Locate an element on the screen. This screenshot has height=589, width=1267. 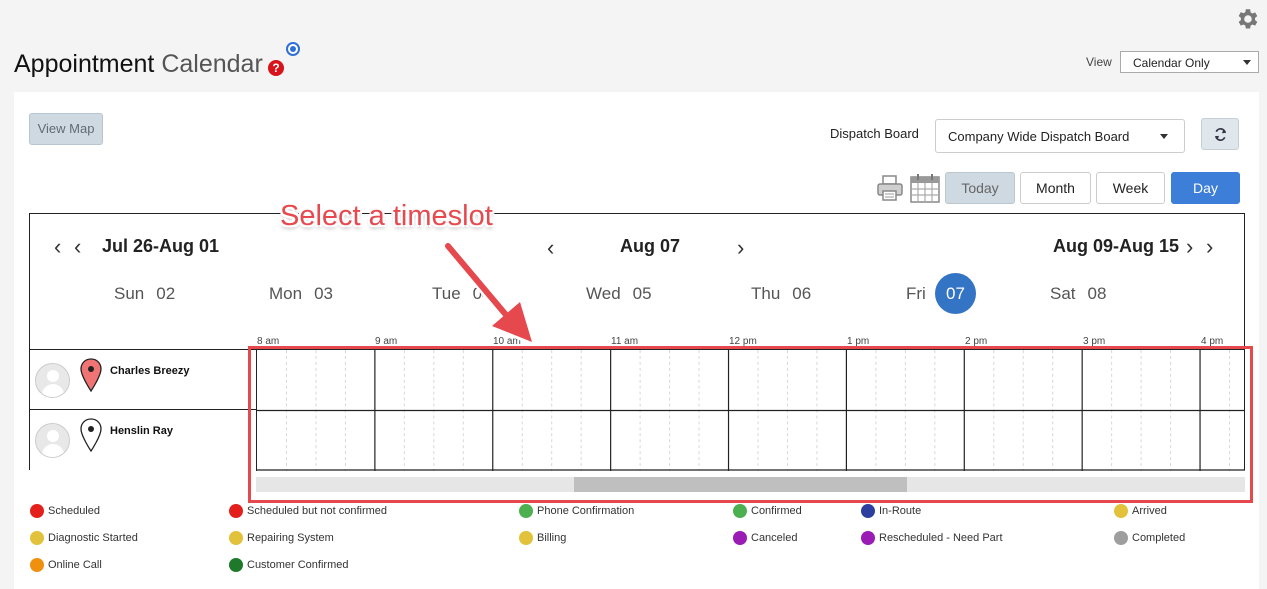
next-chevron-icon: › is located at coordinates (1189, 247).